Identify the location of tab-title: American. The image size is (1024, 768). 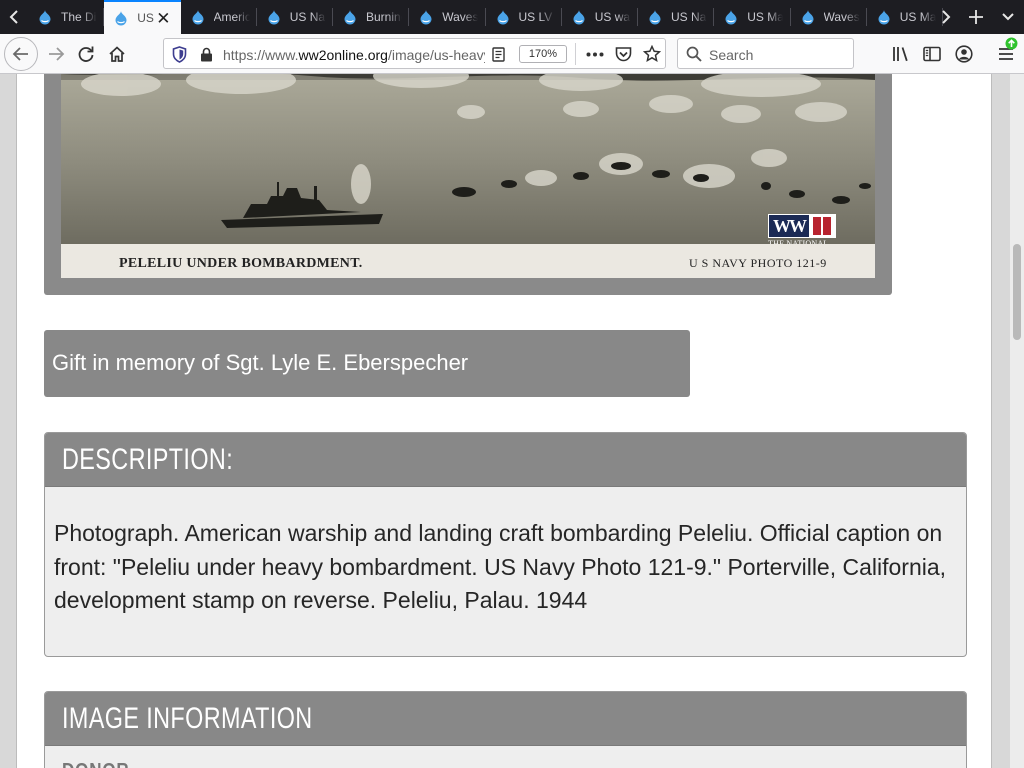
(231, 17).